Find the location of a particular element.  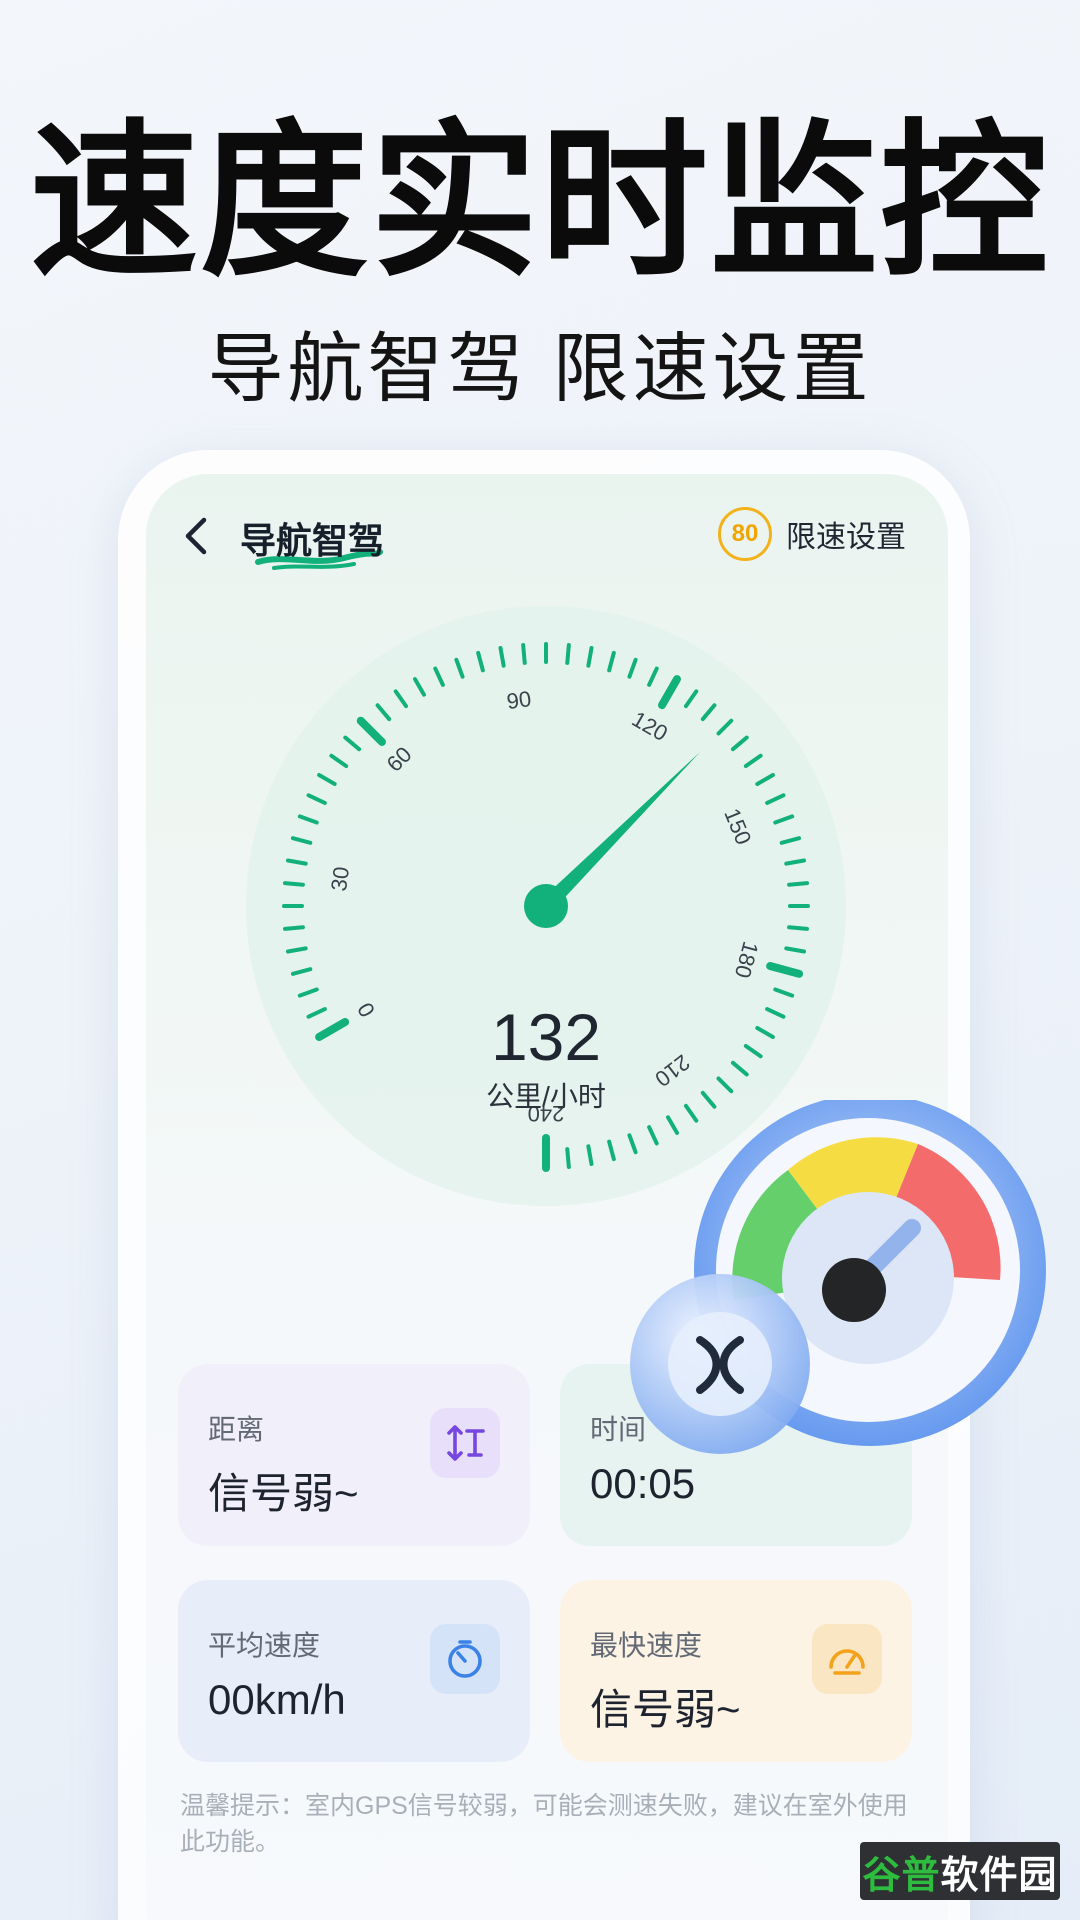

distance-label: 距离 is located at coordinates (236, 1429).